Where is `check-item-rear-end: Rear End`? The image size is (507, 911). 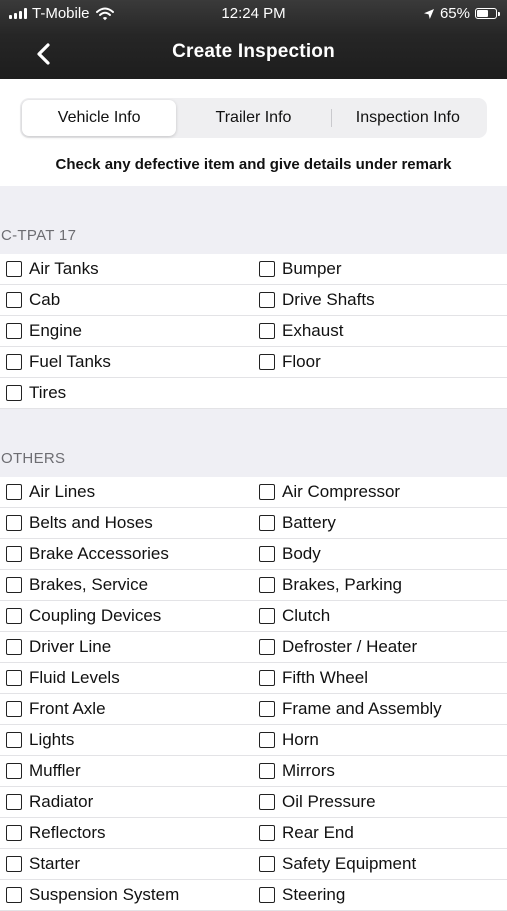
check-item-rear-end: Rear End is located at coordinates (306, 833).